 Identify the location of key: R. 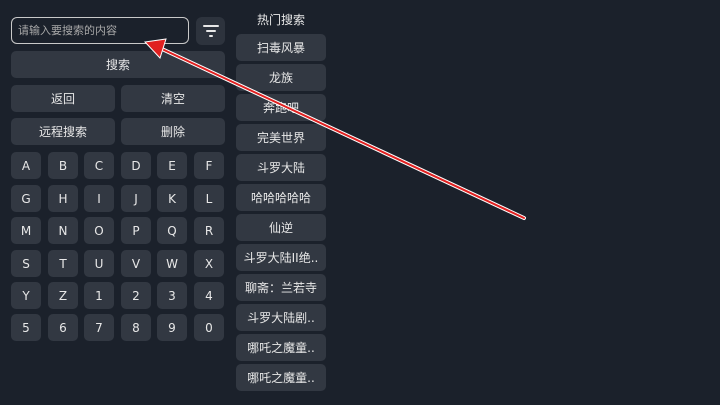
(209, 230).